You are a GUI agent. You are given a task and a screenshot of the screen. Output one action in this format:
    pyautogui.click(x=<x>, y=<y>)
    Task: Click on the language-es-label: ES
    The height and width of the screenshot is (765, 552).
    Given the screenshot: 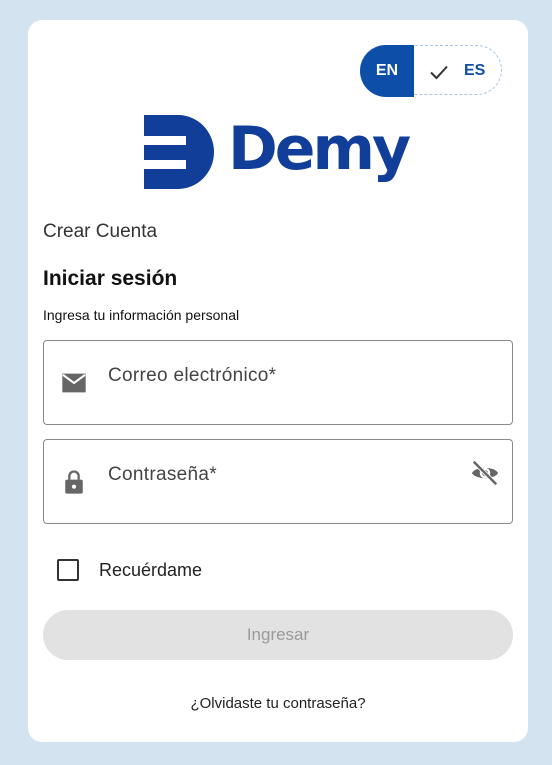 What is the action you would take?
    pyautogui.click(x=475, y=70)
    